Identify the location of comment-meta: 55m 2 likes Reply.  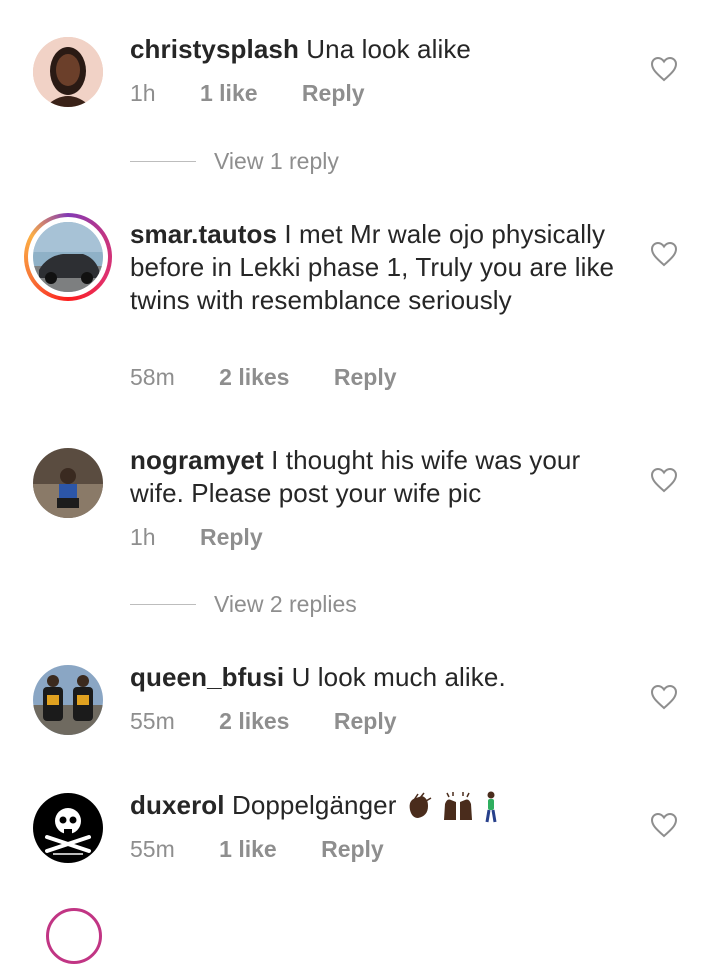
(263, 721).